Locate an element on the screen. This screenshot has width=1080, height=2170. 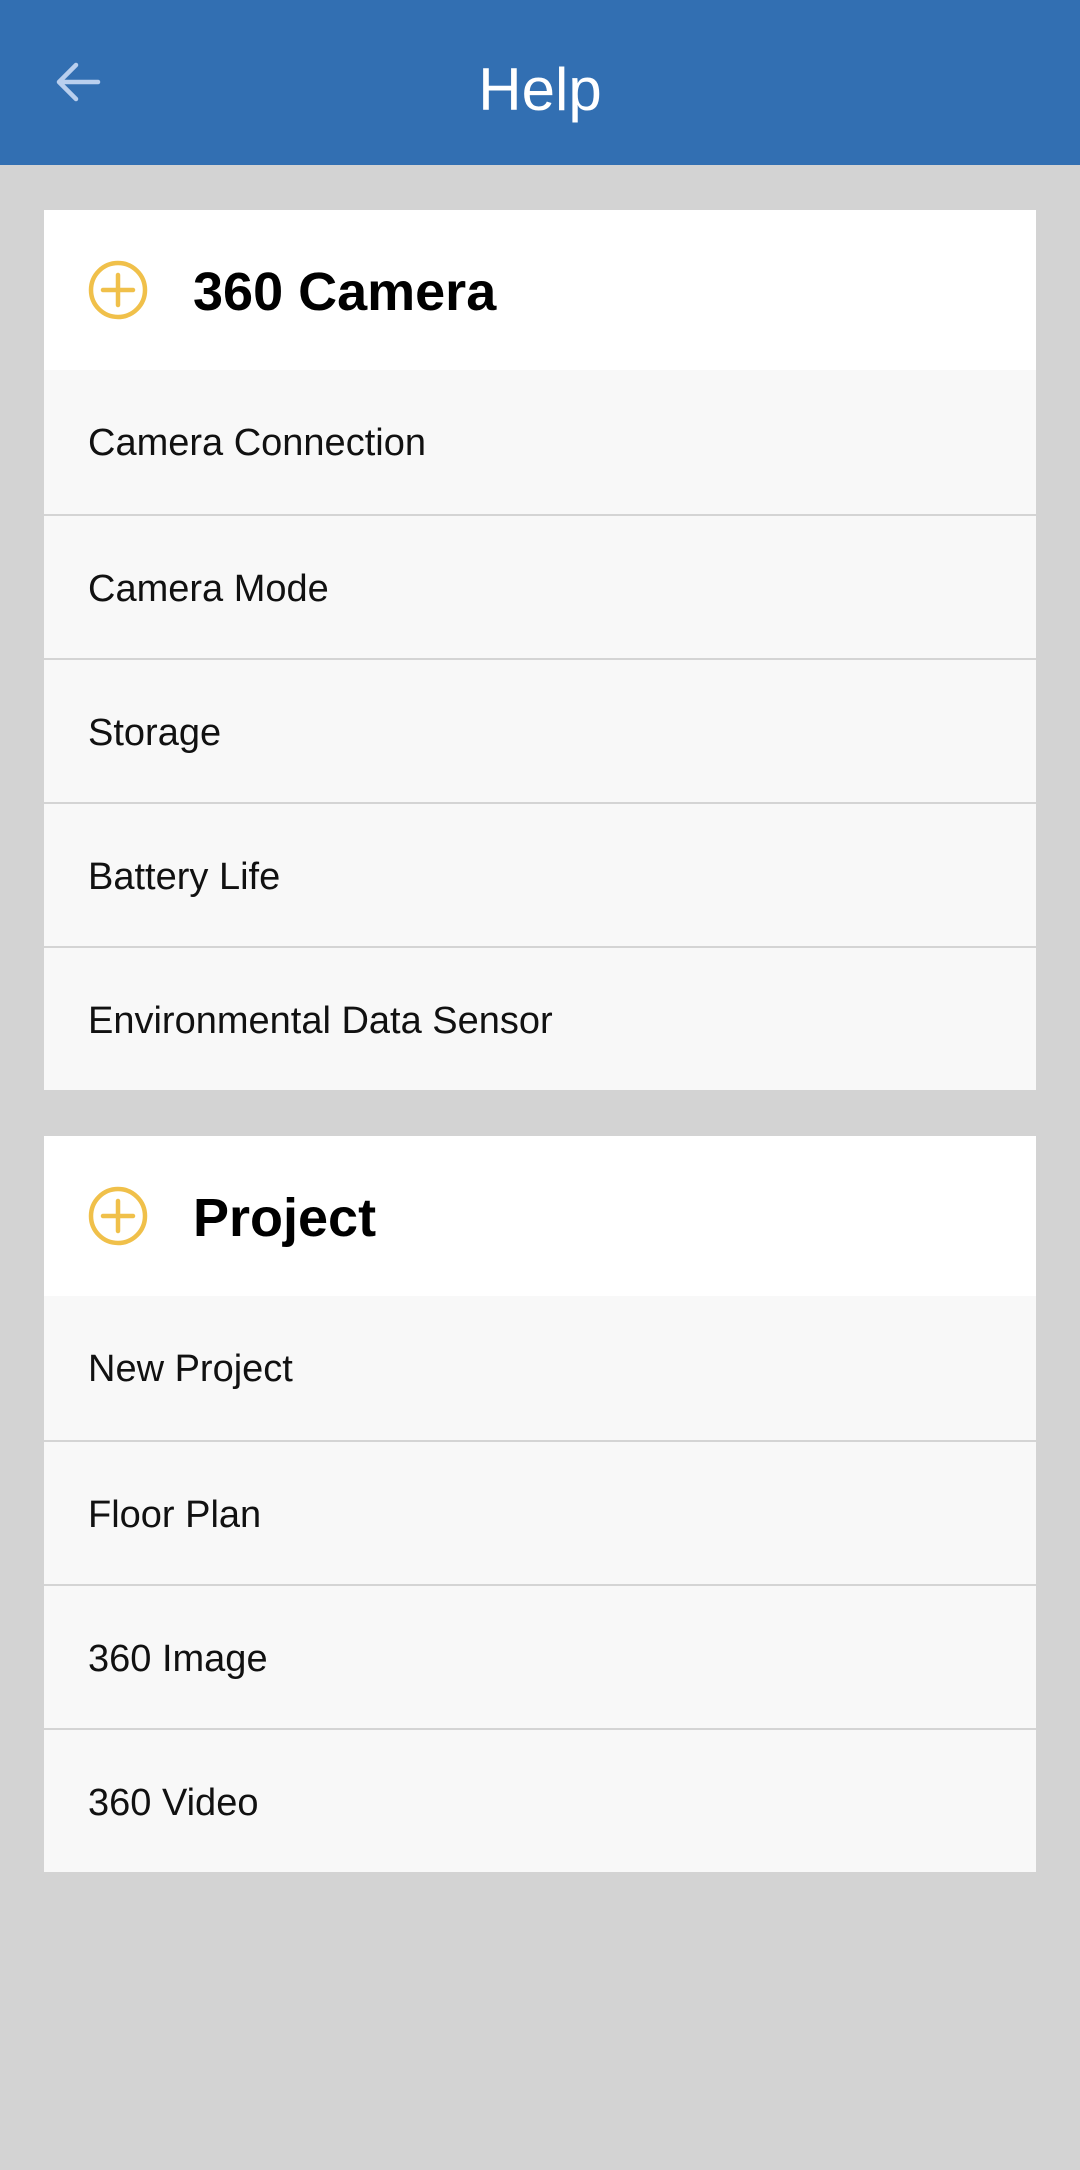
help-item-battery-life: Battery Life is located at coordinates (540, 874).